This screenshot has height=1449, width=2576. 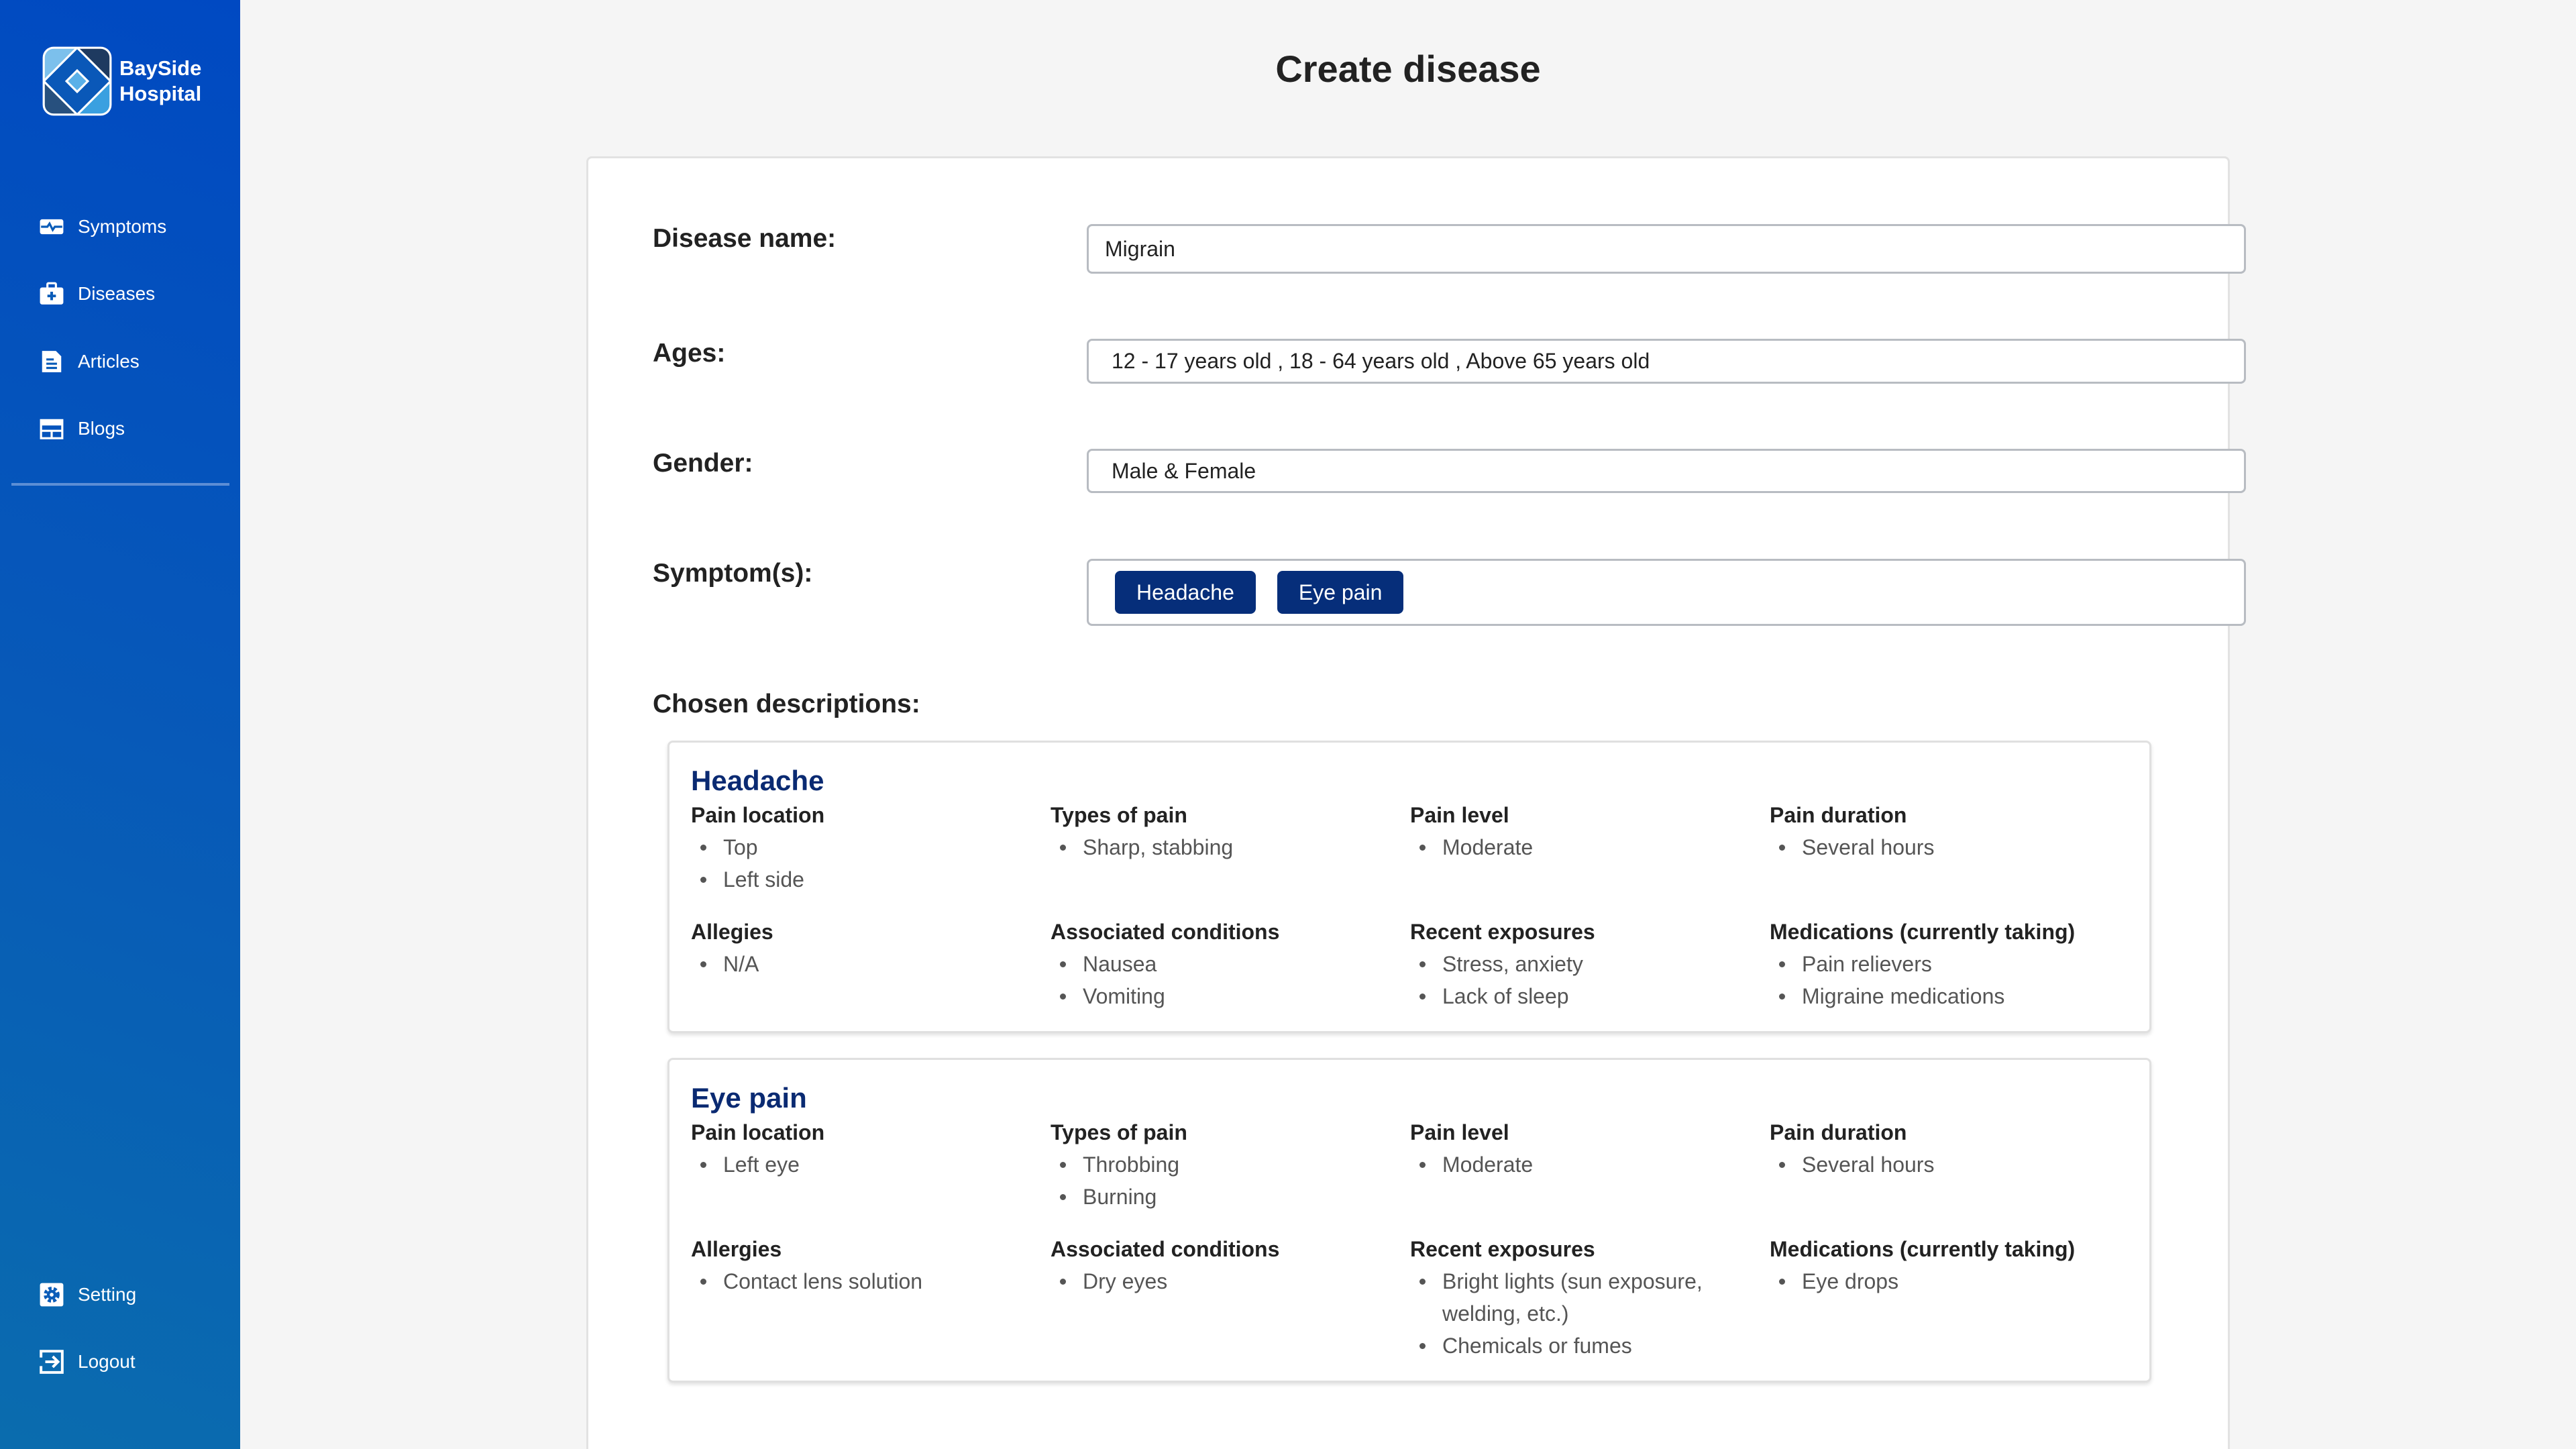 I want to click on page-title: Create disease, so click(x=1408, y=69).